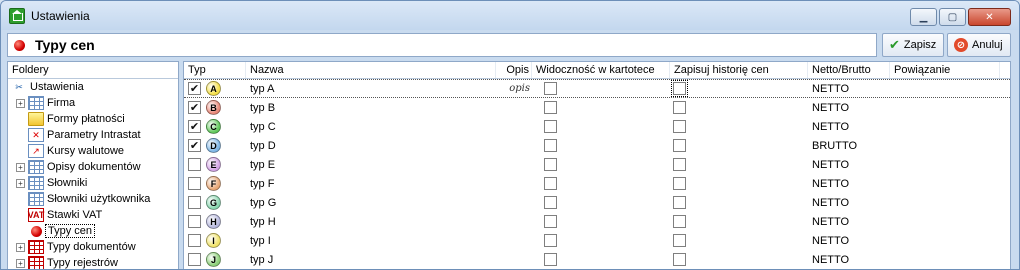 The image size is (1020, 270). I want to click on column-header-widocznosc: Widoczność w kartotece, so click(601, 70).